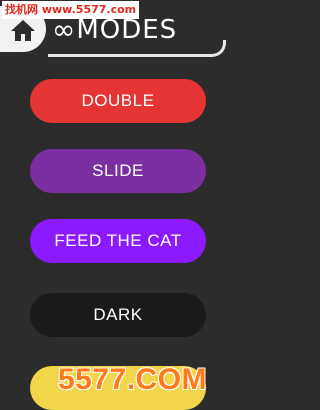 The width and height of the screenshot is (320, 410). I want to click on home-icon, so click(23, 30).